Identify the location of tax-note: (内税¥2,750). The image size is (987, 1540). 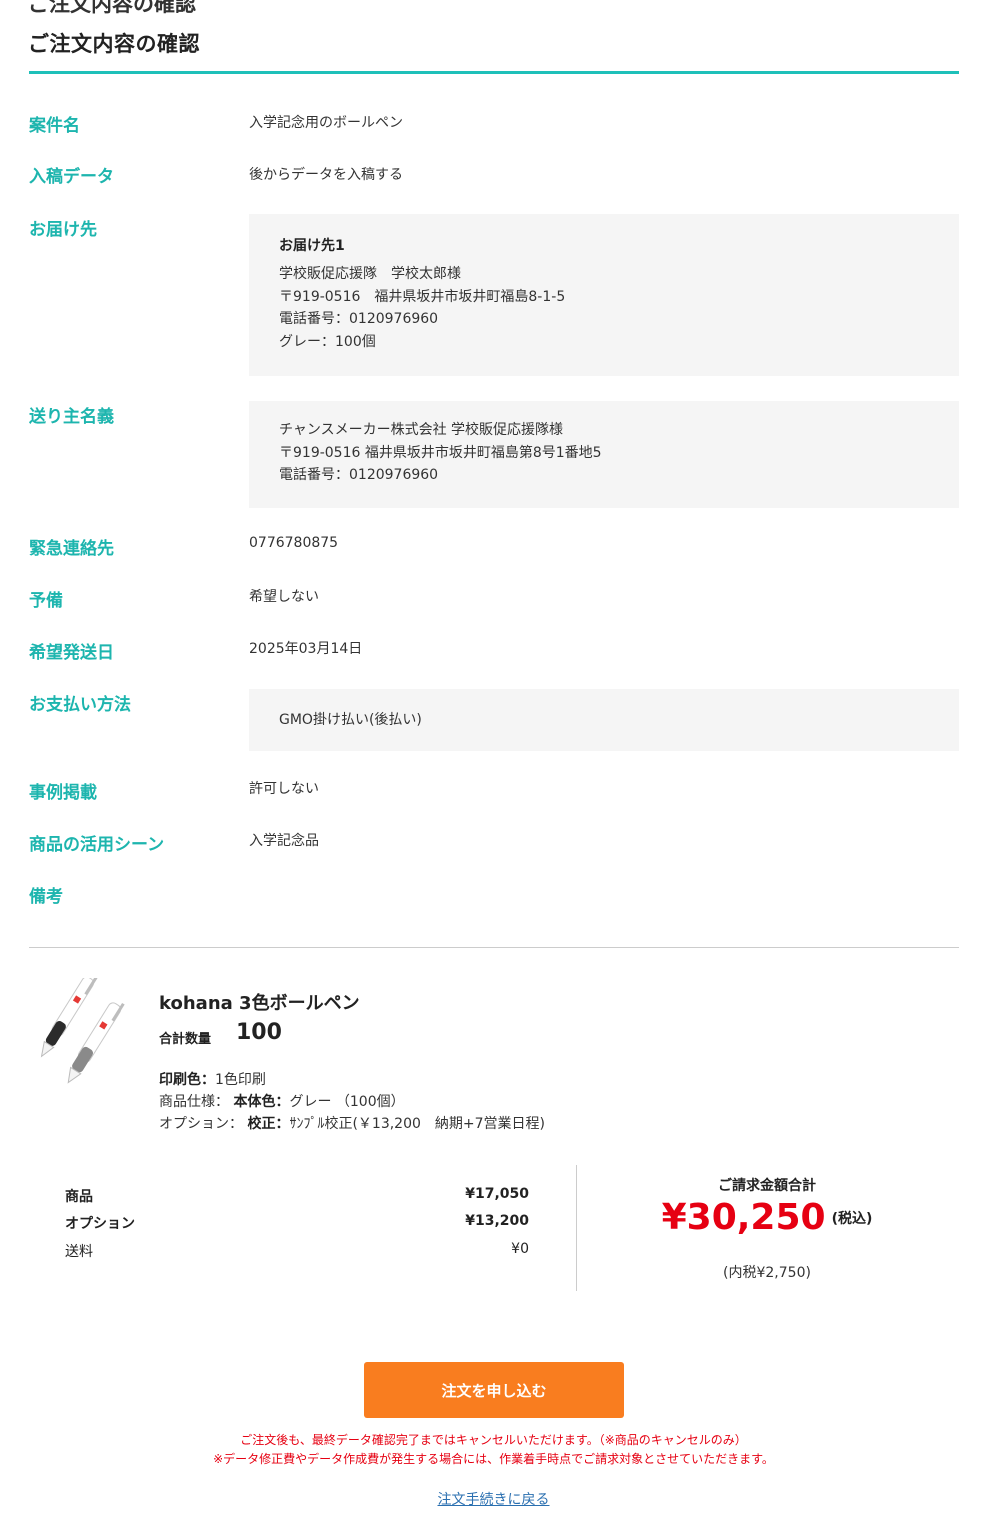
(767, 1273).